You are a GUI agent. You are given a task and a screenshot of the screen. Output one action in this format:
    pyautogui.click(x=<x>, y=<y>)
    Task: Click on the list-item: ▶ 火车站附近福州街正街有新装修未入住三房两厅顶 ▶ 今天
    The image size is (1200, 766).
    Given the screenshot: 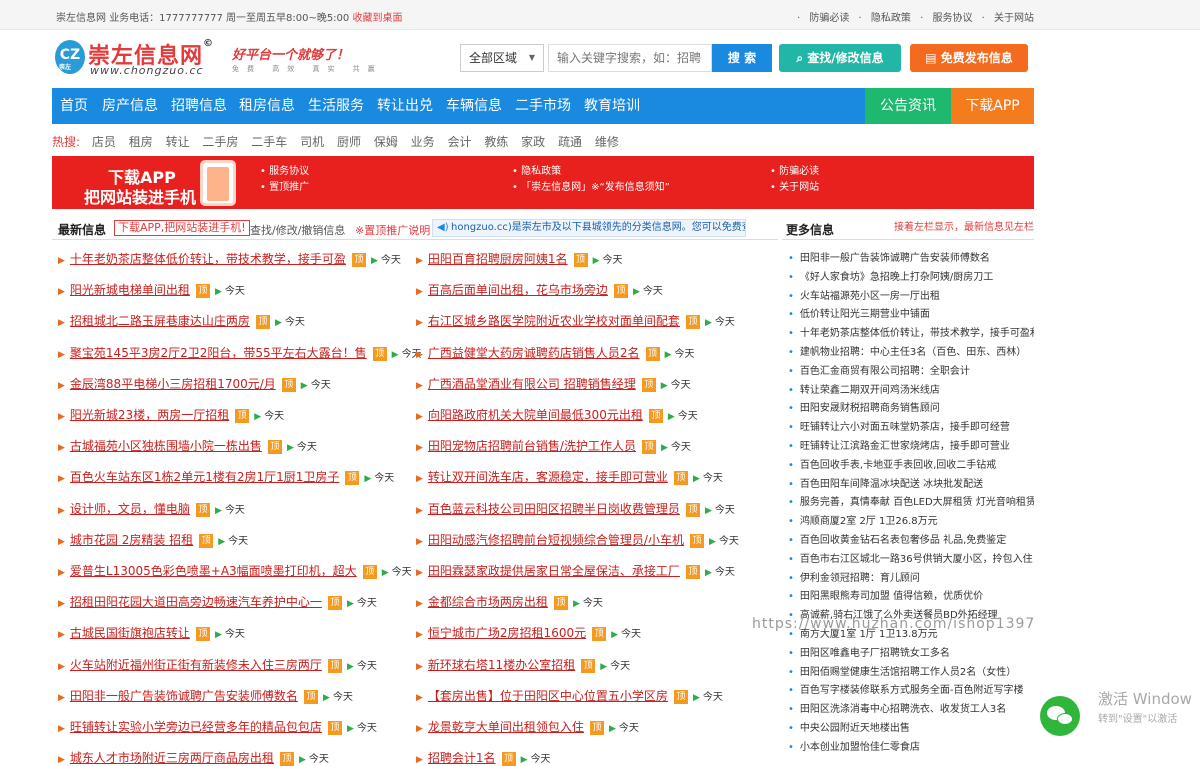 What is the action you would take?
    pyautogui.click(x=217, y=667)
    